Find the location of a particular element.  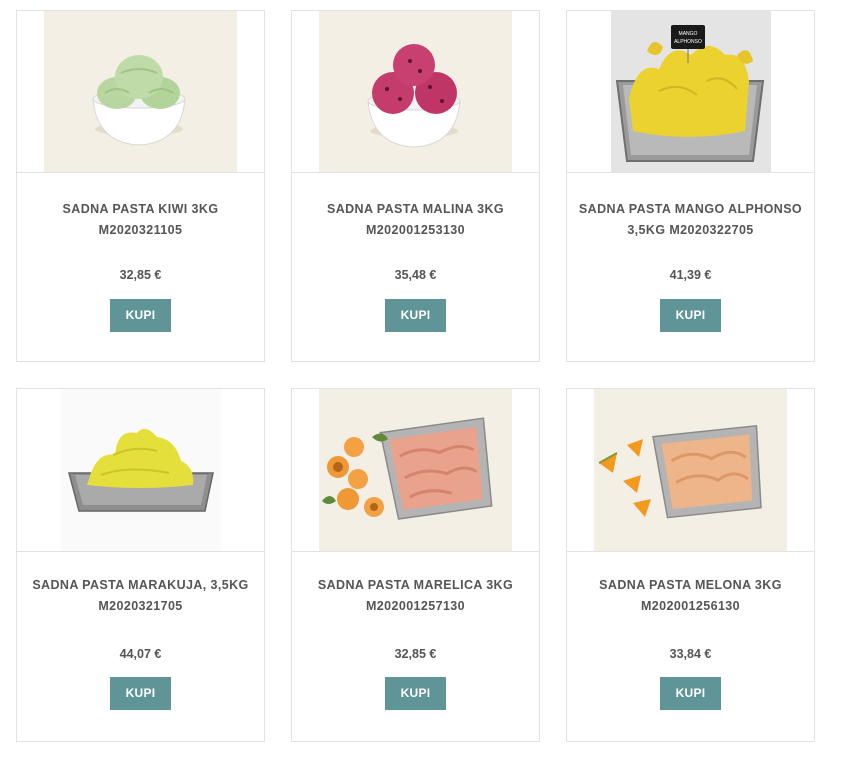

product-image-melona is located at coordinates (690, 470).